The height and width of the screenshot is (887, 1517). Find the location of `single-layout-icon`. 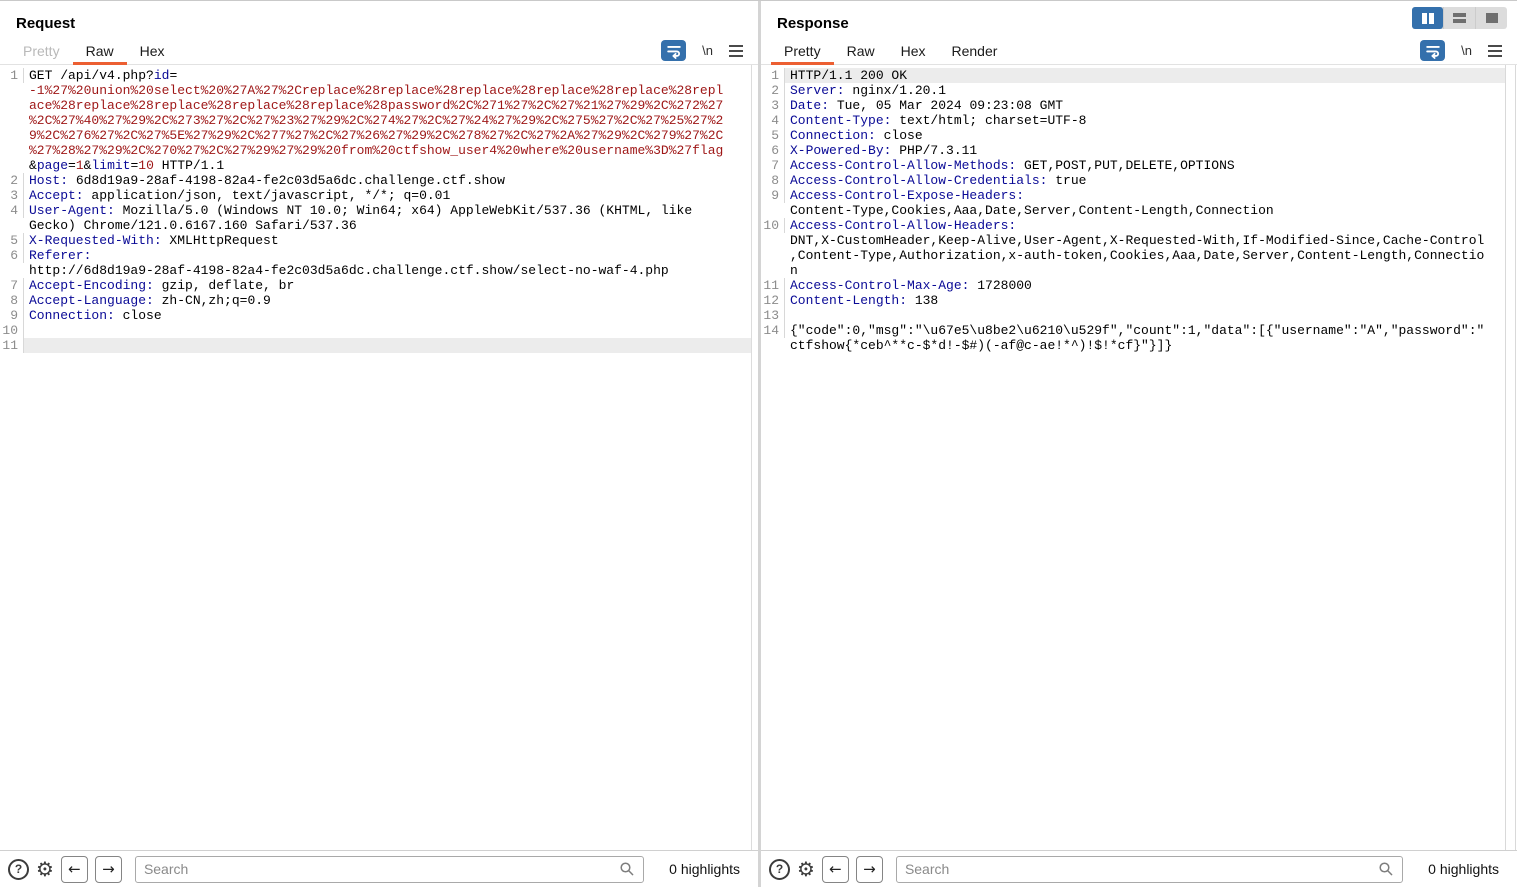

single-layout-icon is located at coordinates (1491, 18).